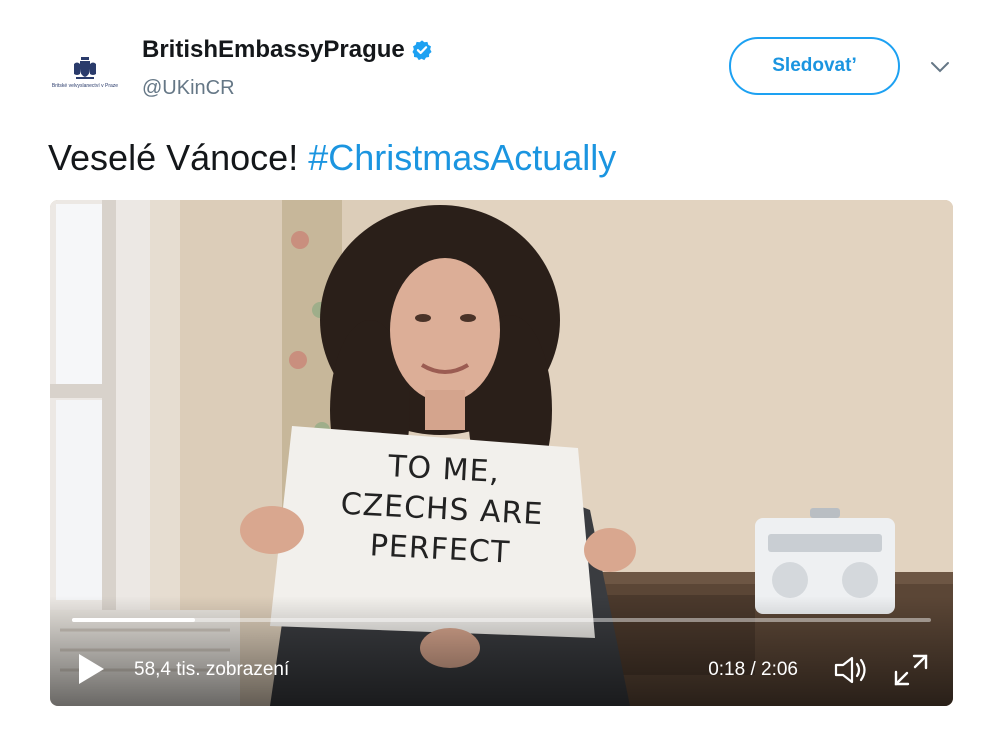 The height and width of the screenshot is (730, 1000). I want to click on crest-icon, so click(85, 68).